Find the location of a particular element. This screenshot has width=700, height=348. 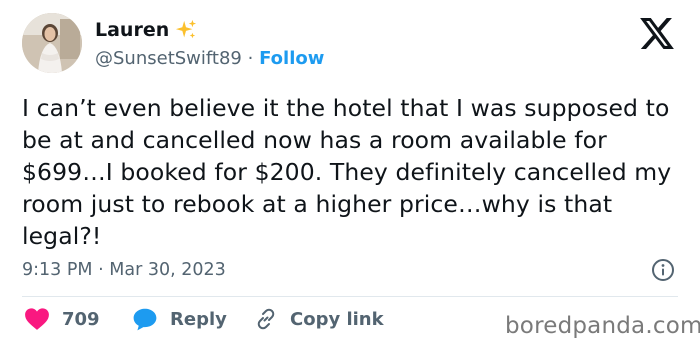

handle-row: @SunsetSwift89 · Follow is located at coordinates (209, 59).